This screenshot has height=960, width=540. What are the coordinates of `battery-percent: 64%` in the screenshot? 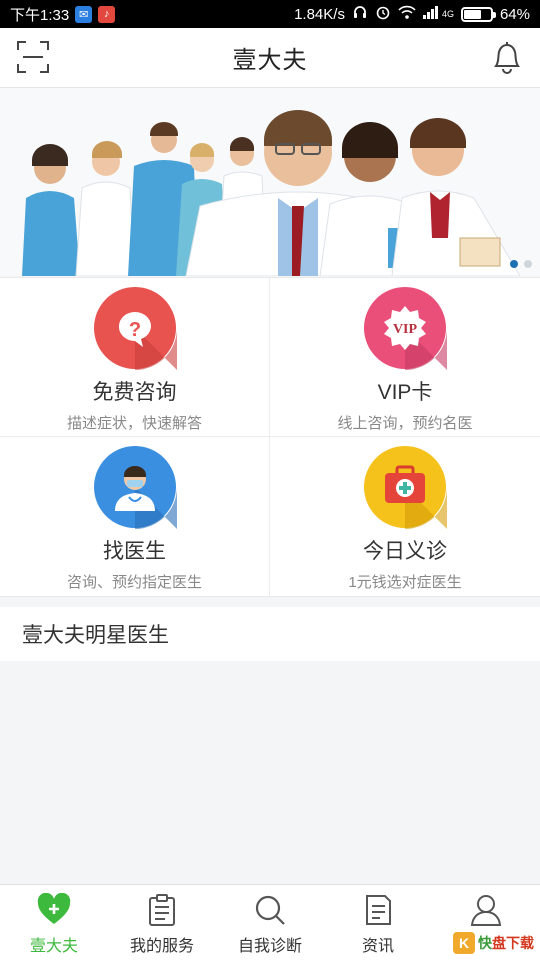 It's located at (514, 14).